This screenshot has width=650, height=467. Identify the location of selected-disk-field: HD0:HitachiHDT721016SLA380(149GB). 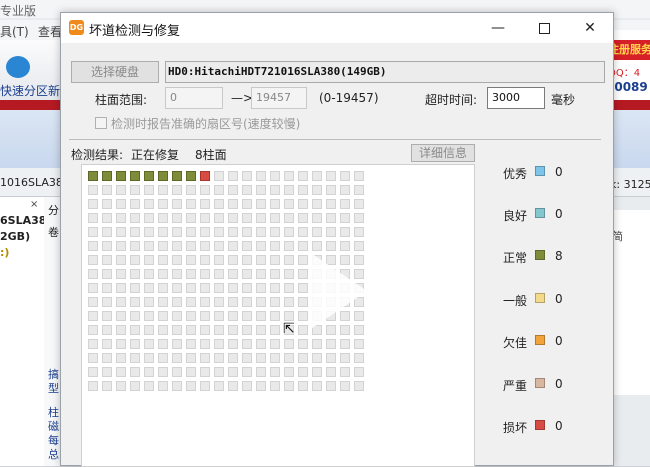
(385, 72).